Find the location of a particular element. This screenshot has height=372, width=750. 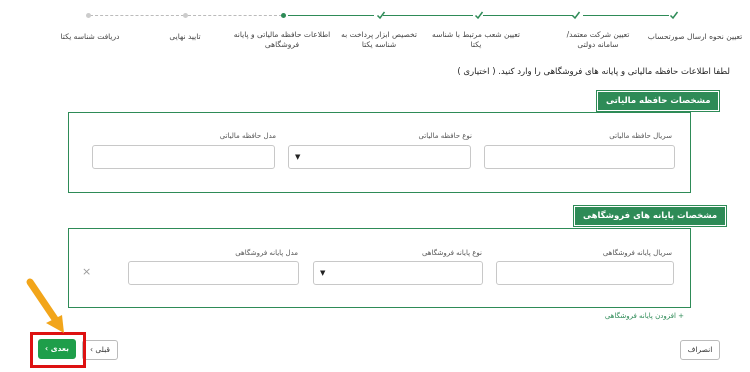

fiscal-model-label: مدل حافظه مالیاتی is located at coordinates (247, 136).